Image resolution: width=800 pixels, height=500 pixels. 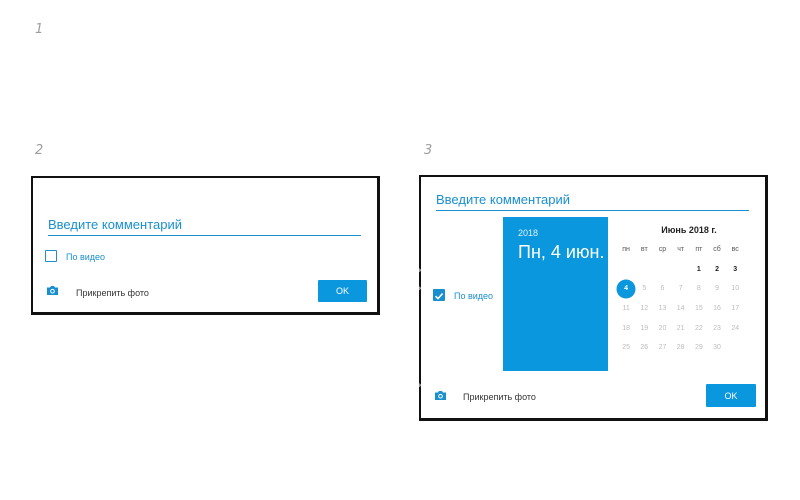 What do you see at coordinates (735, 250) in the screenshot?
I see `weekday-header: вс` at bounding box center [735, 250].